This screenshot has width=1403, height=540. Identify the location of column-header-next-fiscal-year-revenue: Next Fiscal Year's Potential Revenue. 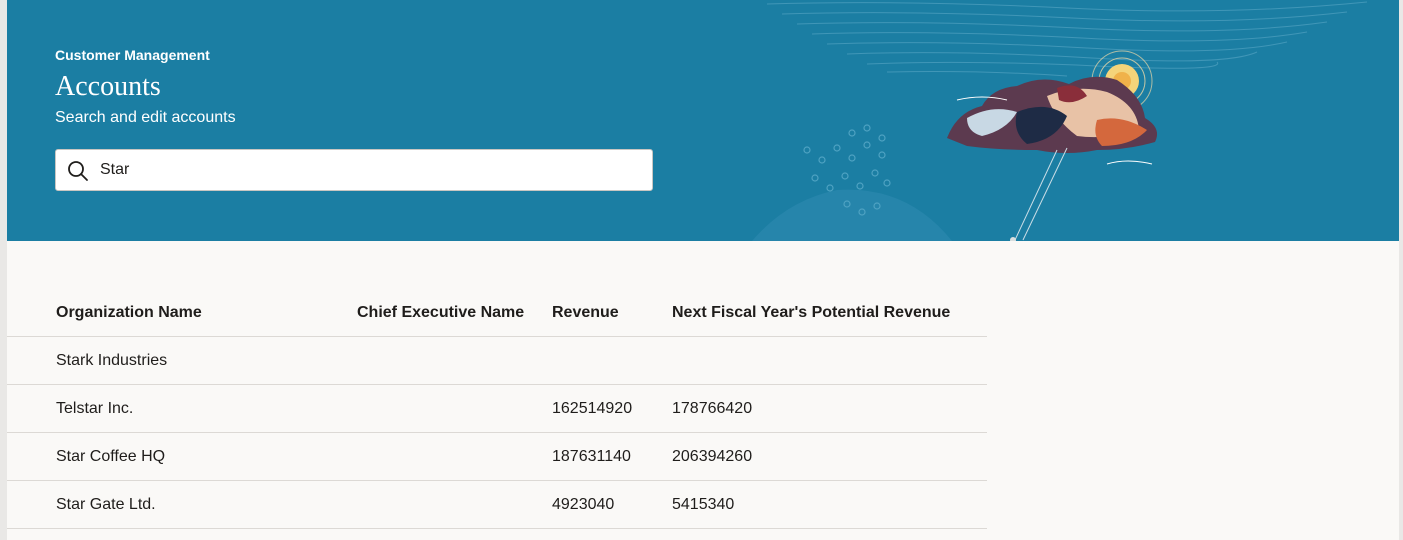
(829, 313).